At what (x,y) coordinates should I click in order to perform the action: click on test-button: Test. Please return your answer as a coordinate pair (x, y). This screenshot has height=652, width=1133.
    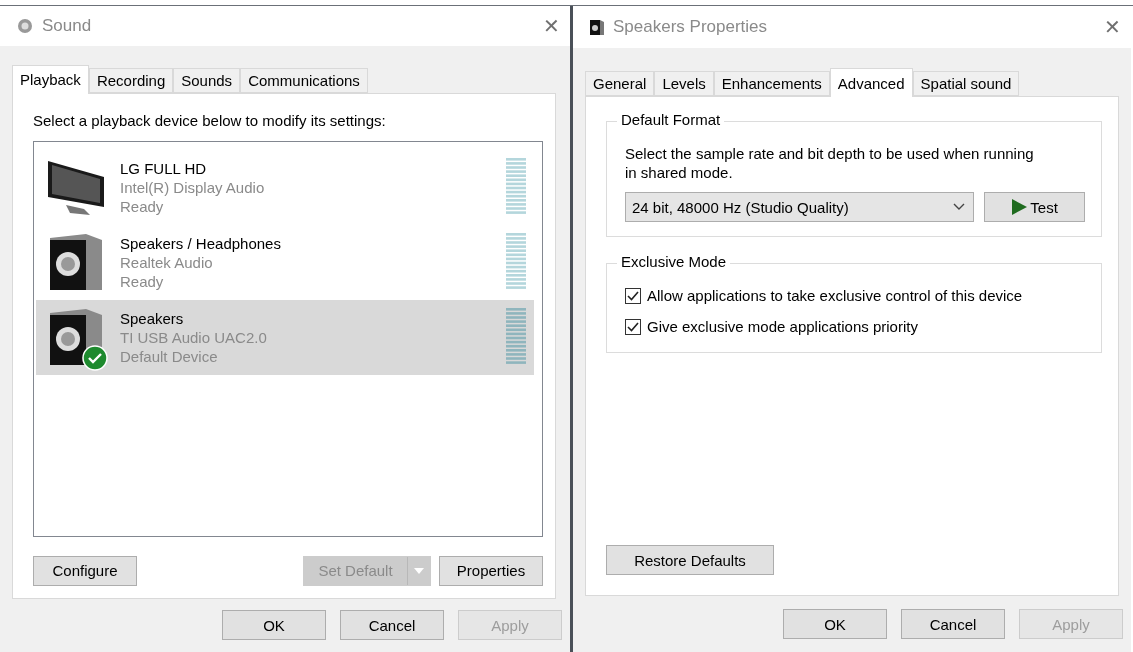
    Looking at the image, I should click on (1034, 207).